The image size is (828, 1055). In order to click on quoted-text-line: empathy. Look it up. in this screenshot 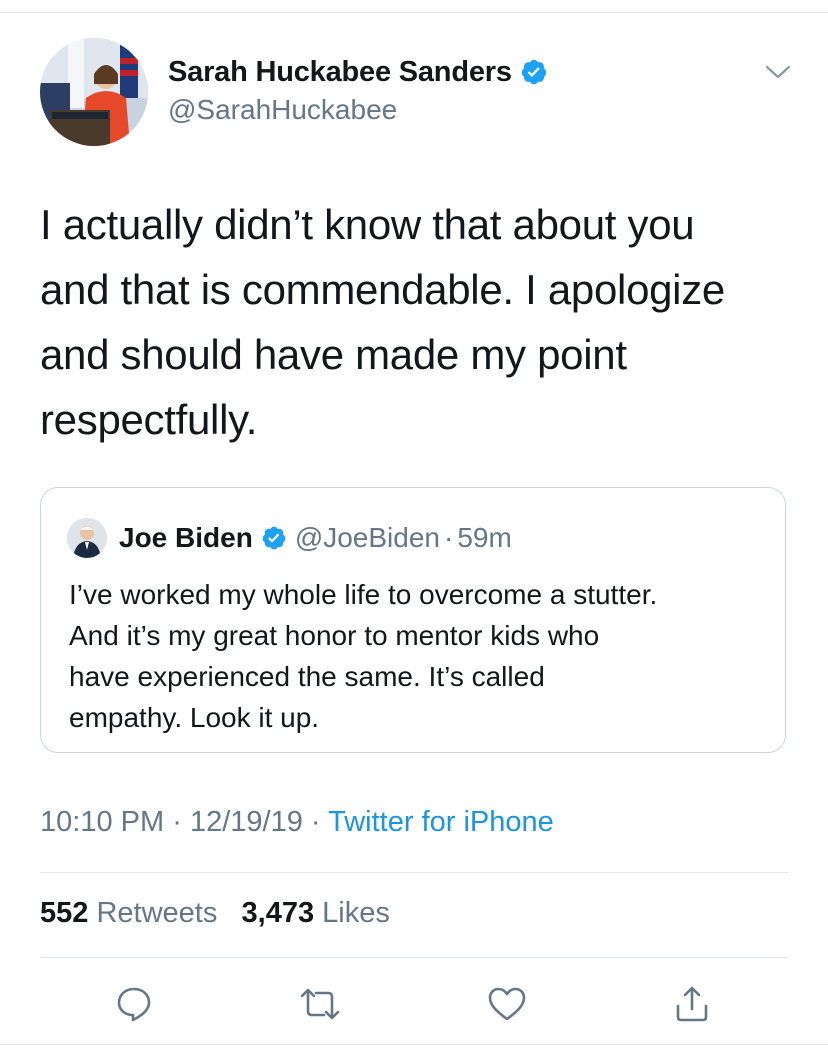, I will do `click(194, 717)`.